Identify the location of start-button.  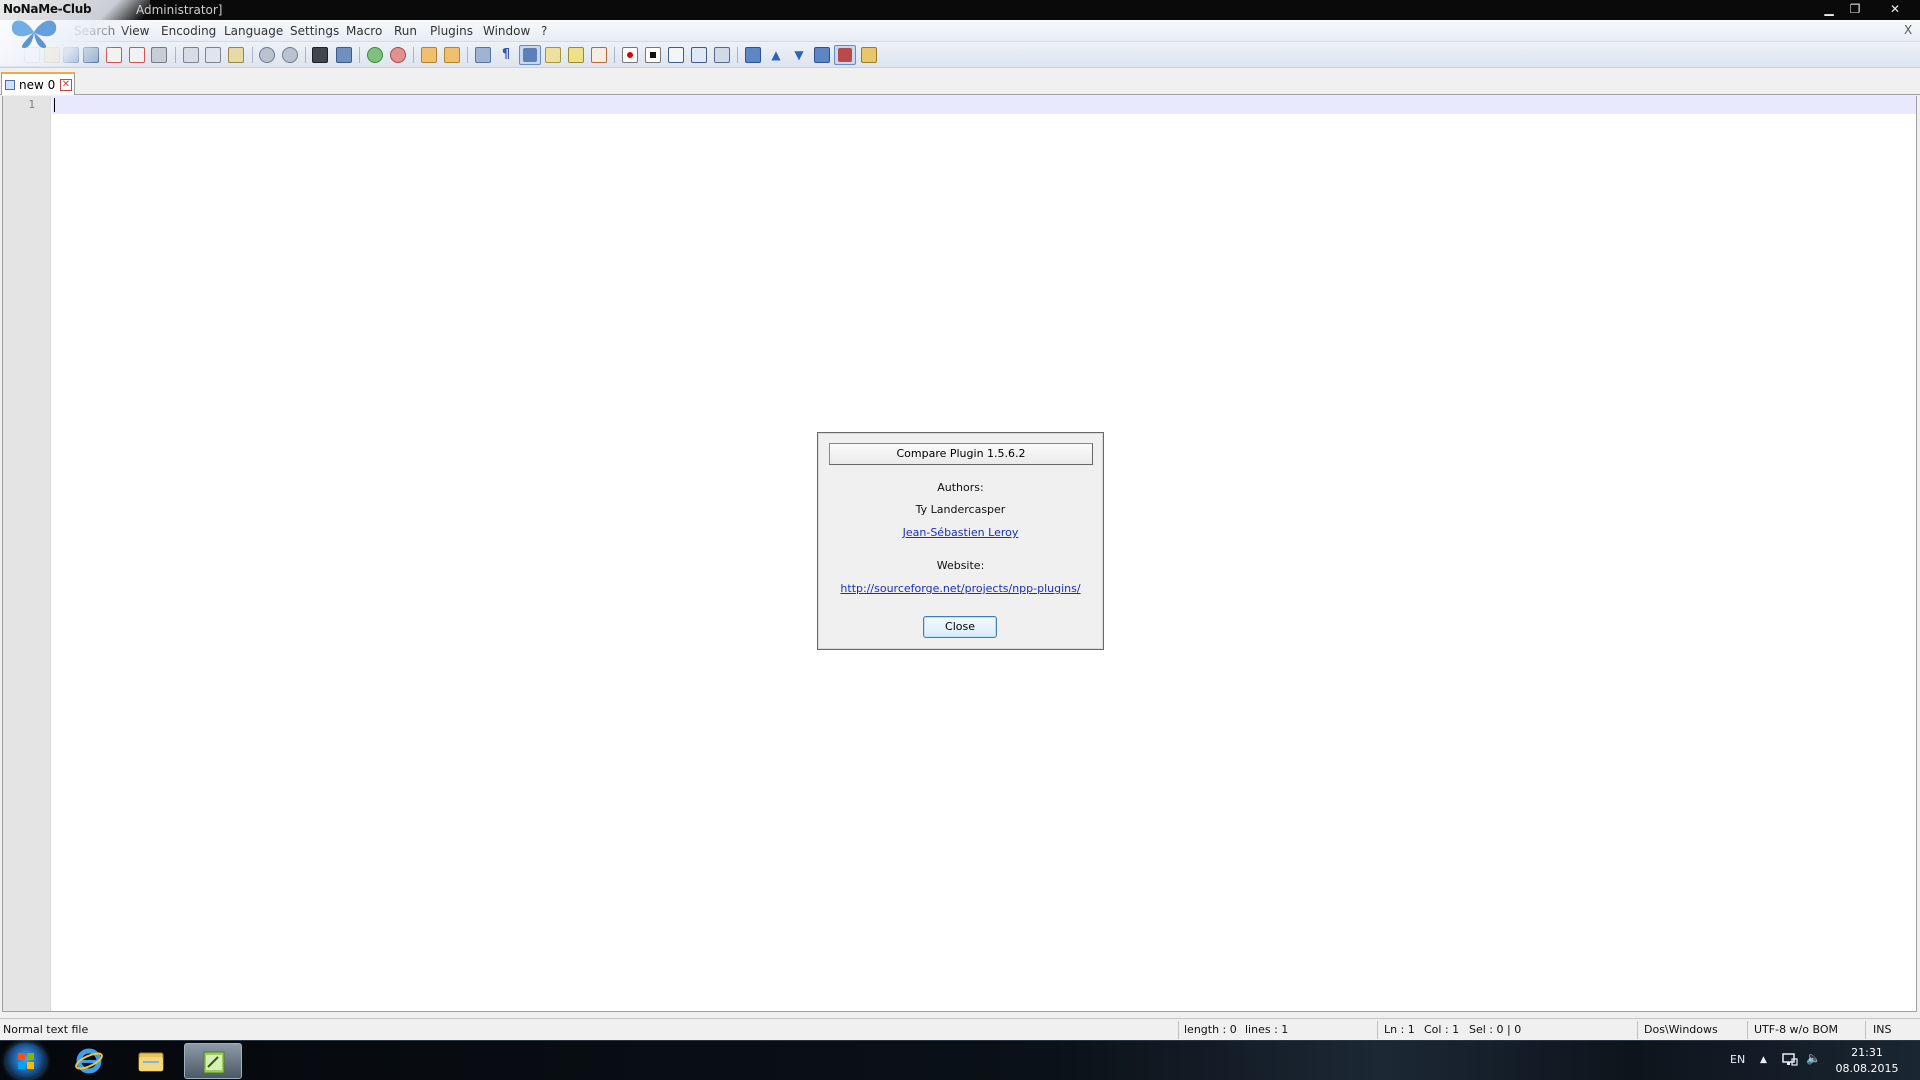
(26, 1061).